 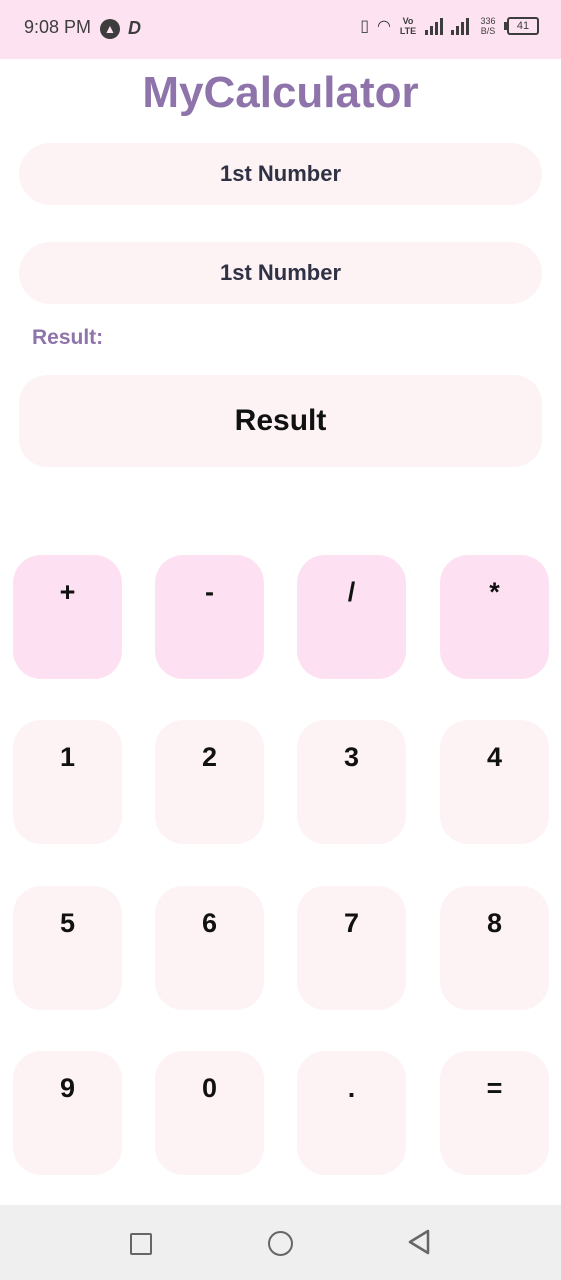 I want to click on multiply-button: *, so click(x=494, y=617).